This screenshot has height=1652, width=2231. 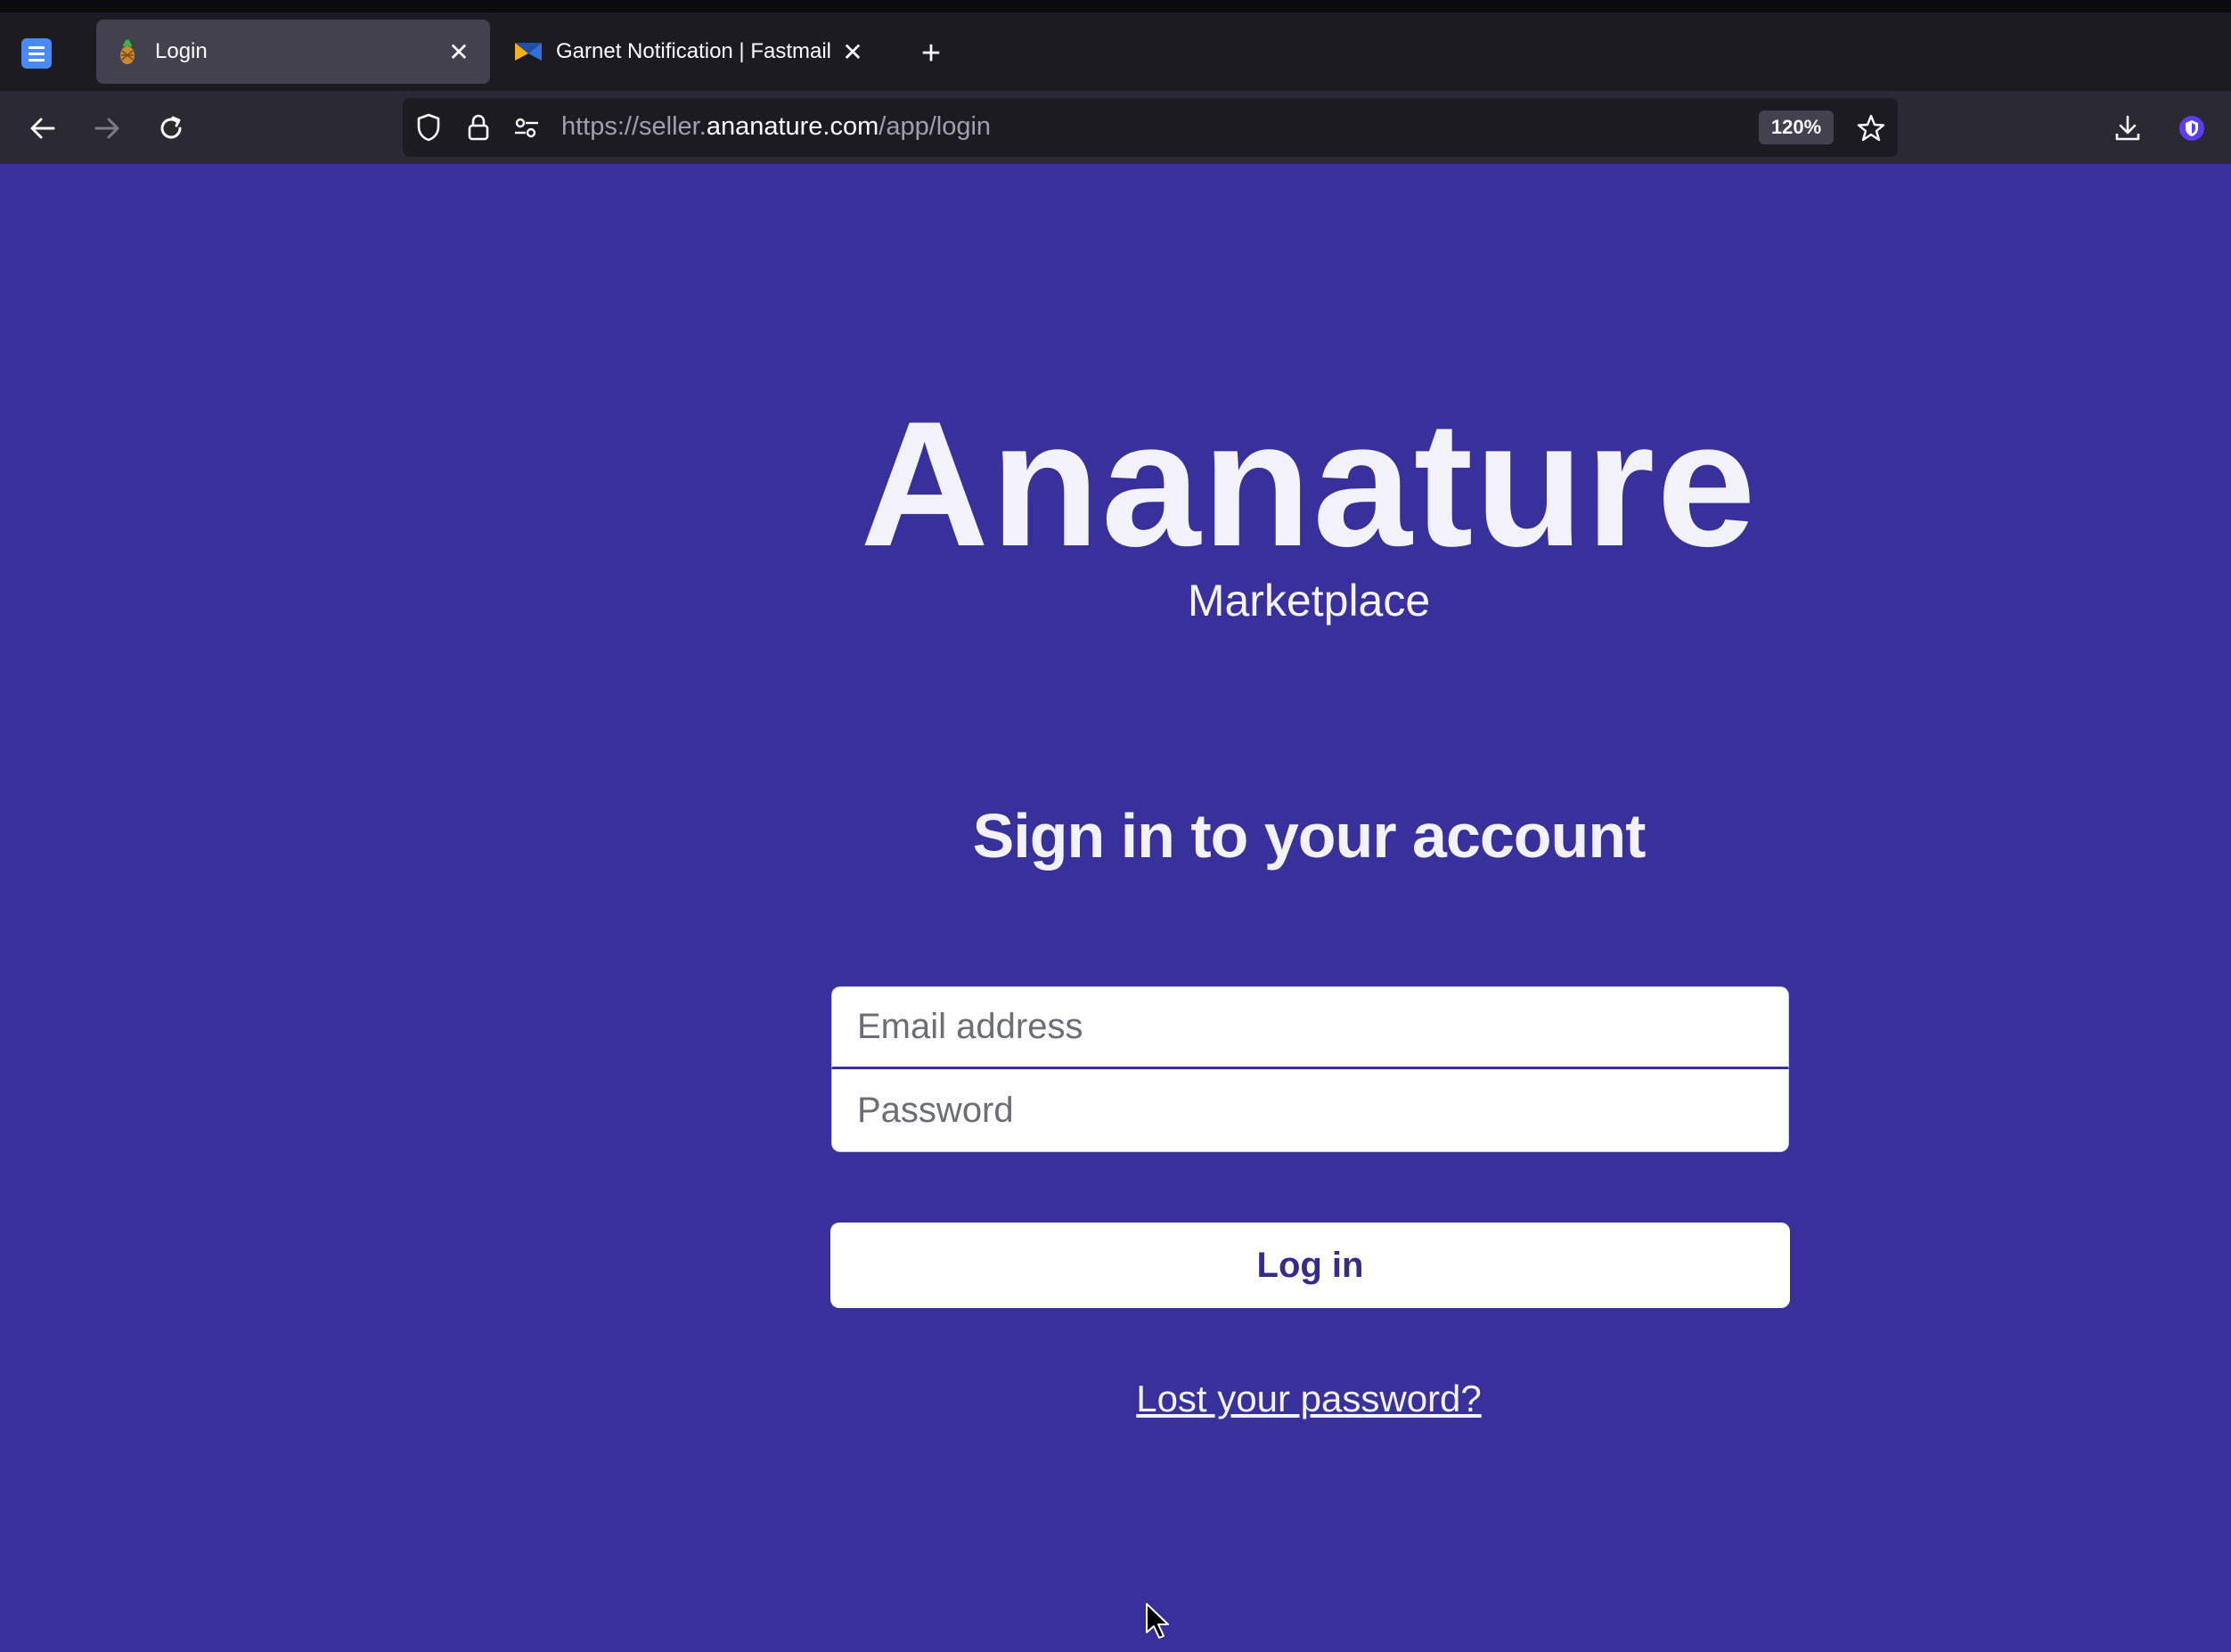 I want to click on lost-password-link: Lost your password?, so click(x=1115, y=1399).